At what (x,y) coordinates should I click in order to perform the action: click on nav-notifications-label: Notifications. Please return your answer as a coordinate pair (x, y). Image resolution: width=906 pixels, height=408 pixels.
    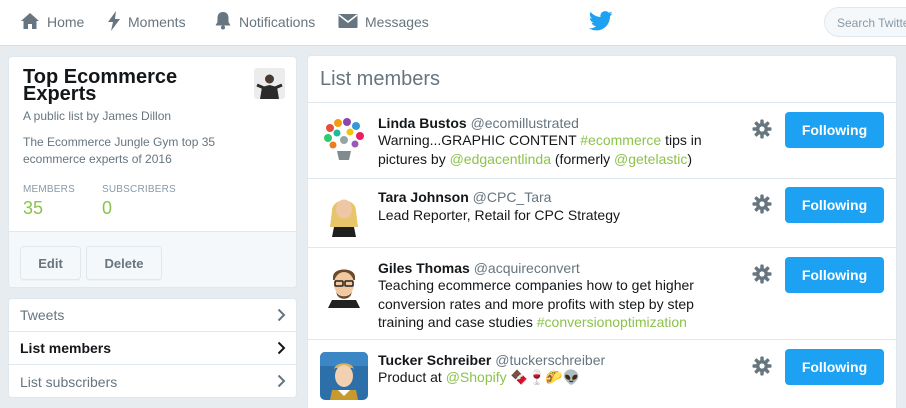
    Looking at the image, I should click on (277, 22).